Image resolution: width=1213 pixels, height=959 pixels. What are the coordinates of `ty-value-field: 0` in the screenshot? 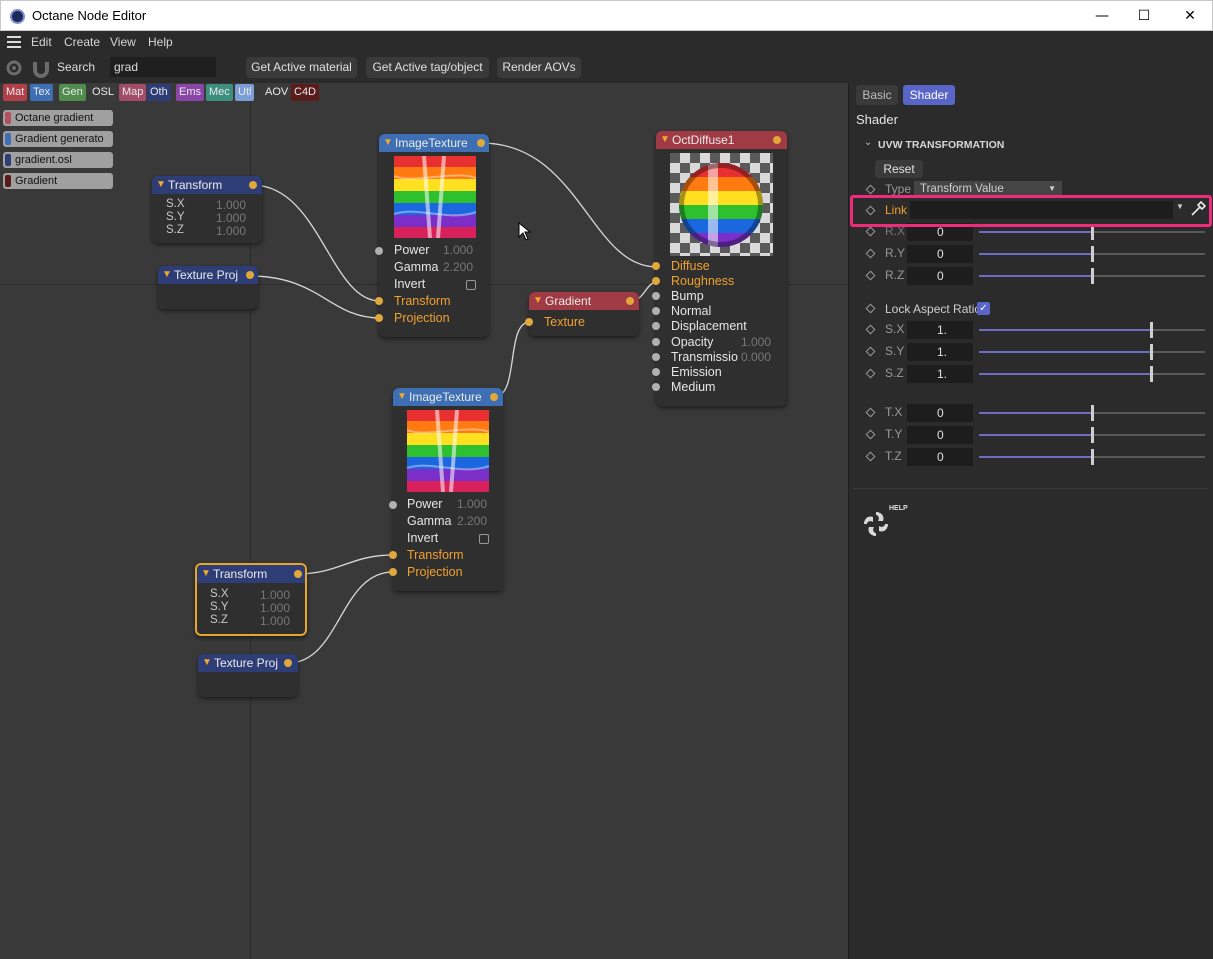 It's located at (940, 435).